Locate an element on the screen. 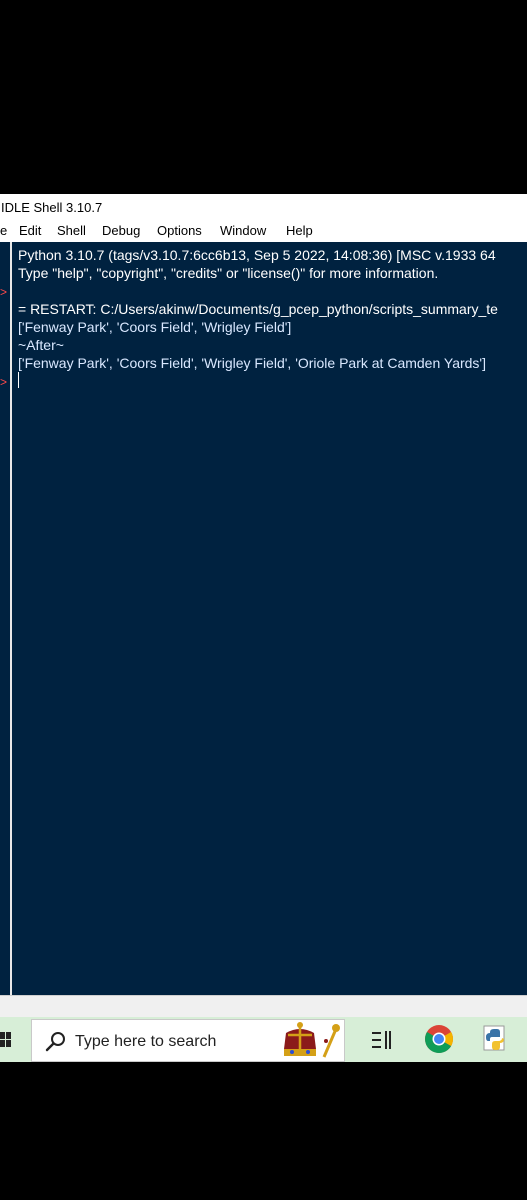 This screenshot has height=1200, width=527. windows-start-icon is located at coordinates (6, 1040).